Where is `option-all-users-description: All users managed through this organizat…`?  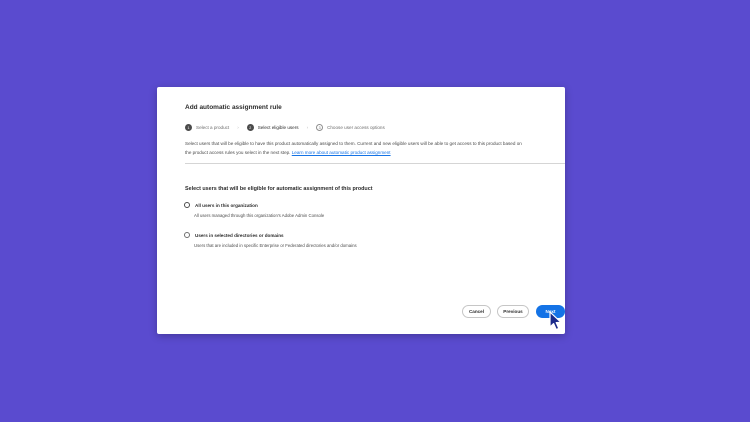 option-all-users-description: All users managed through this organizat… is located at coordinates (259, 215).